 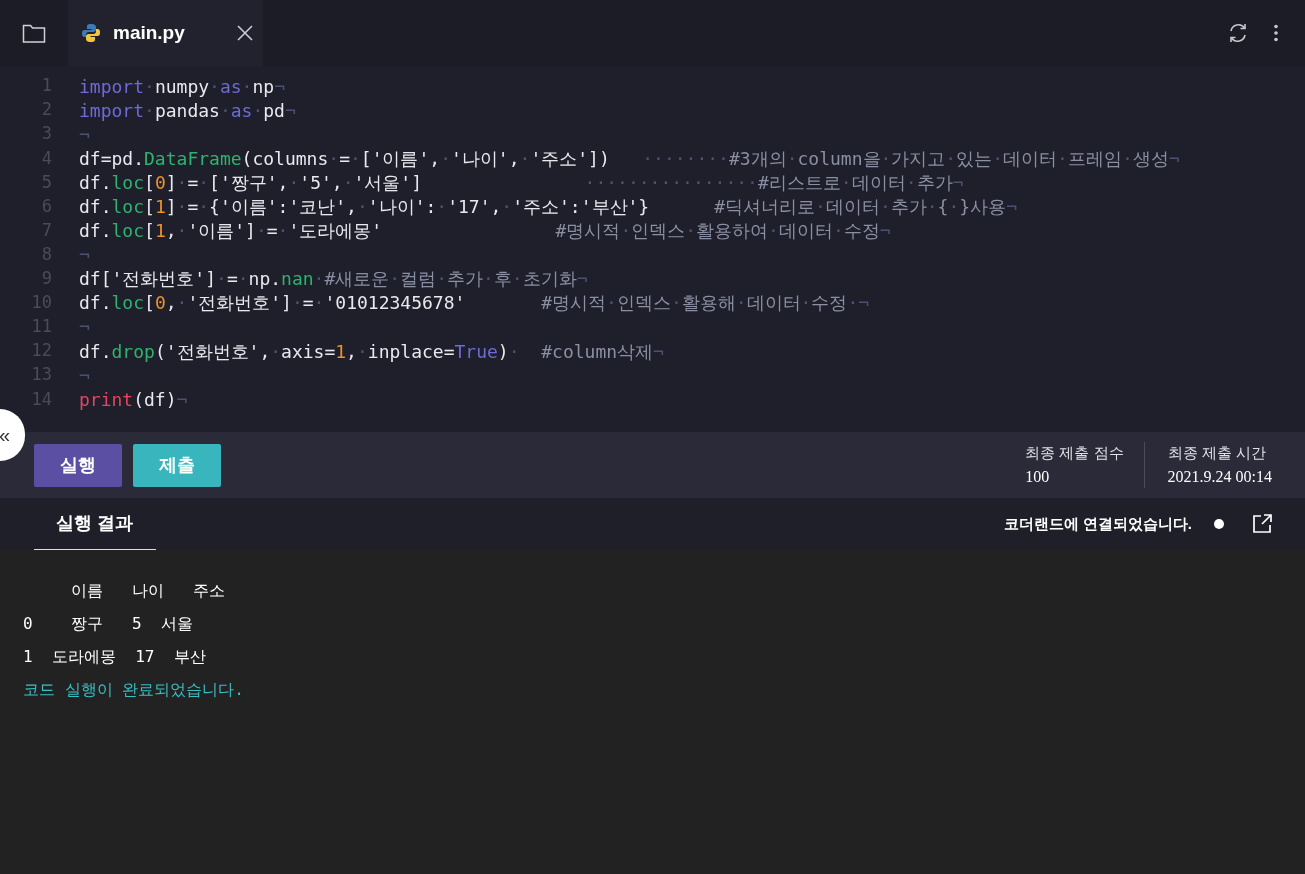 What do you see at coordinates (670, 182) in the screenshot?
I see `whitespace-marker: ················` at bounding box center [670, 182].